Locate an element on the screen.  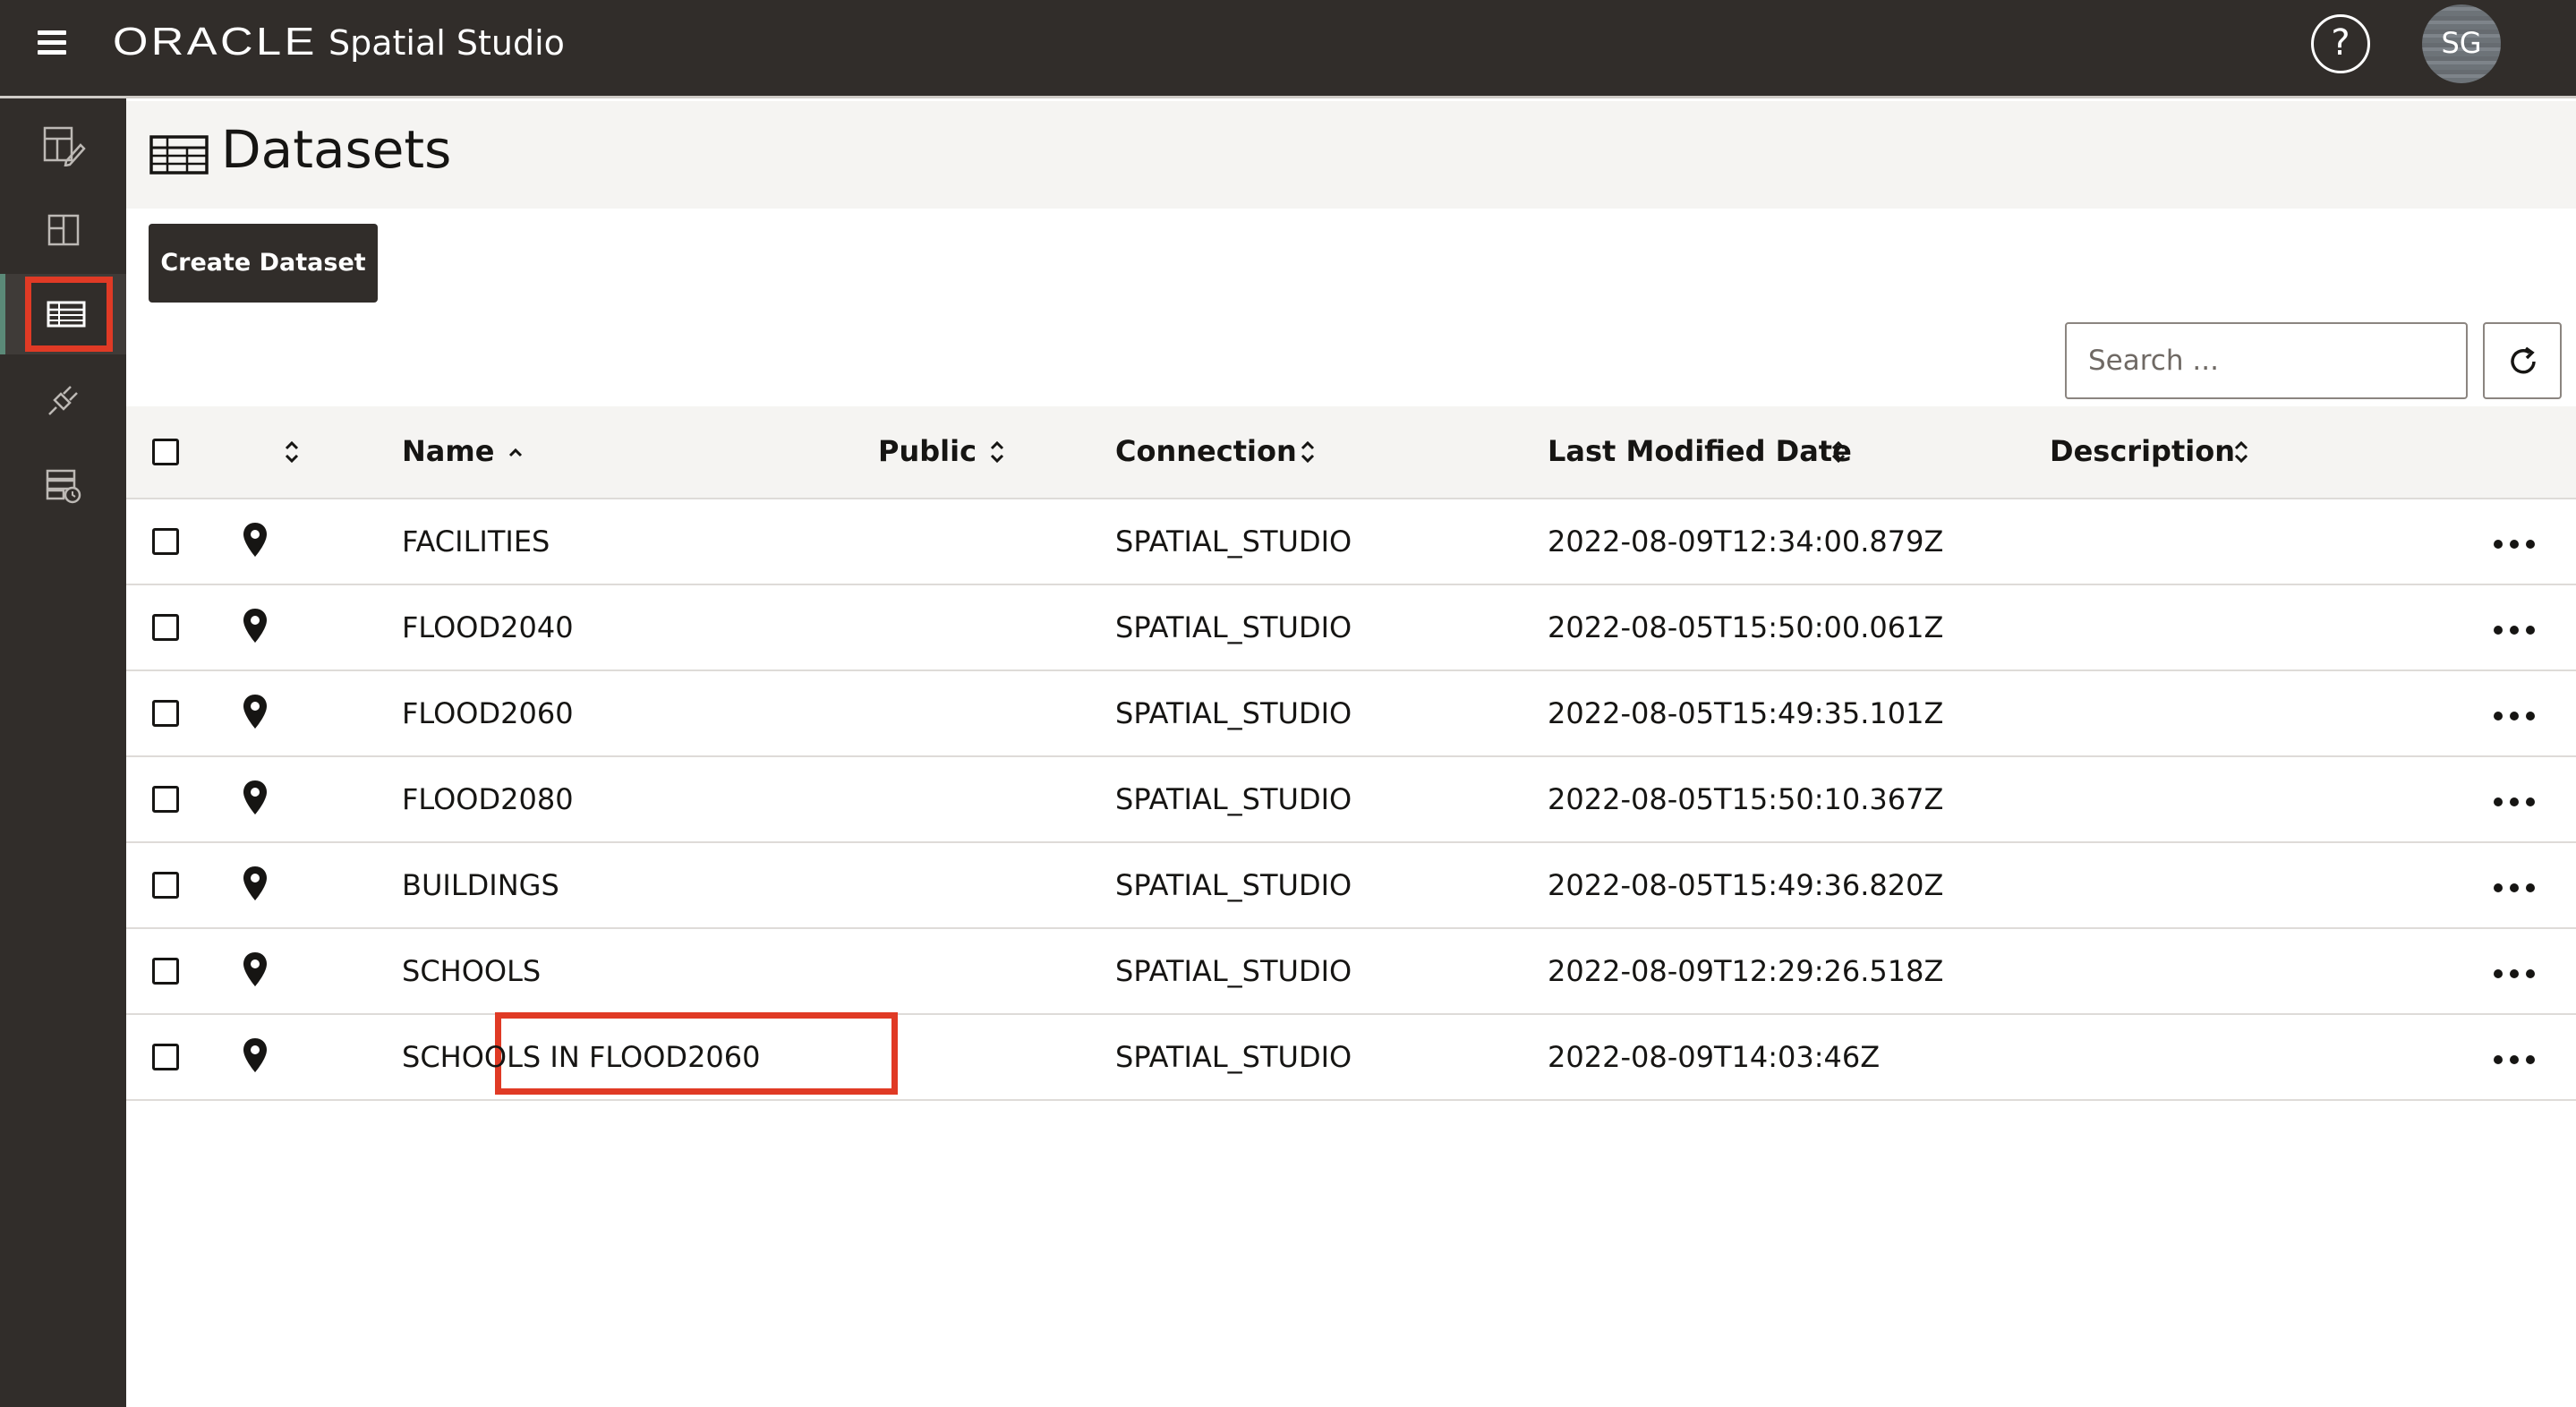
create-dataset-button: Create Dataset is located at coordinates (263, 263).